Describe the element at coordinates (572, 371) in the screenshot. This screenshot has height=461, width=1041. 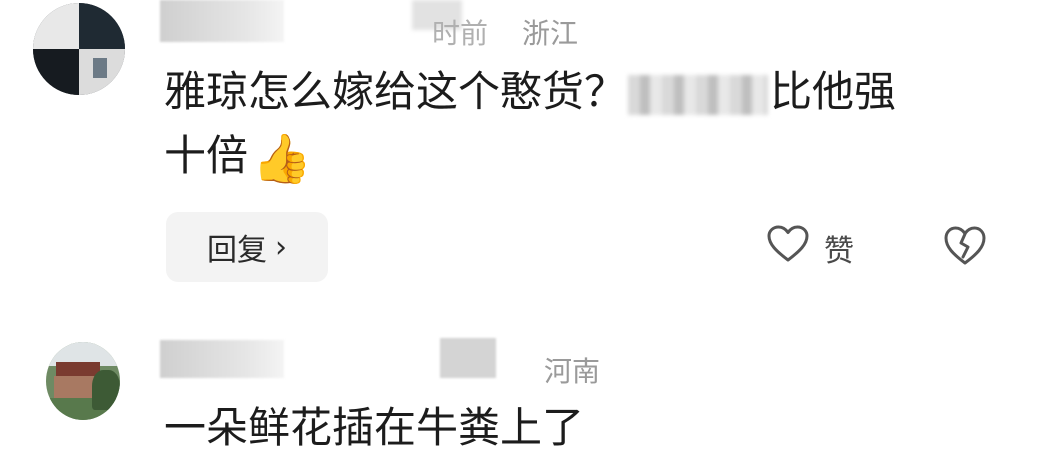
I see `comment-region: 河南` at that location.